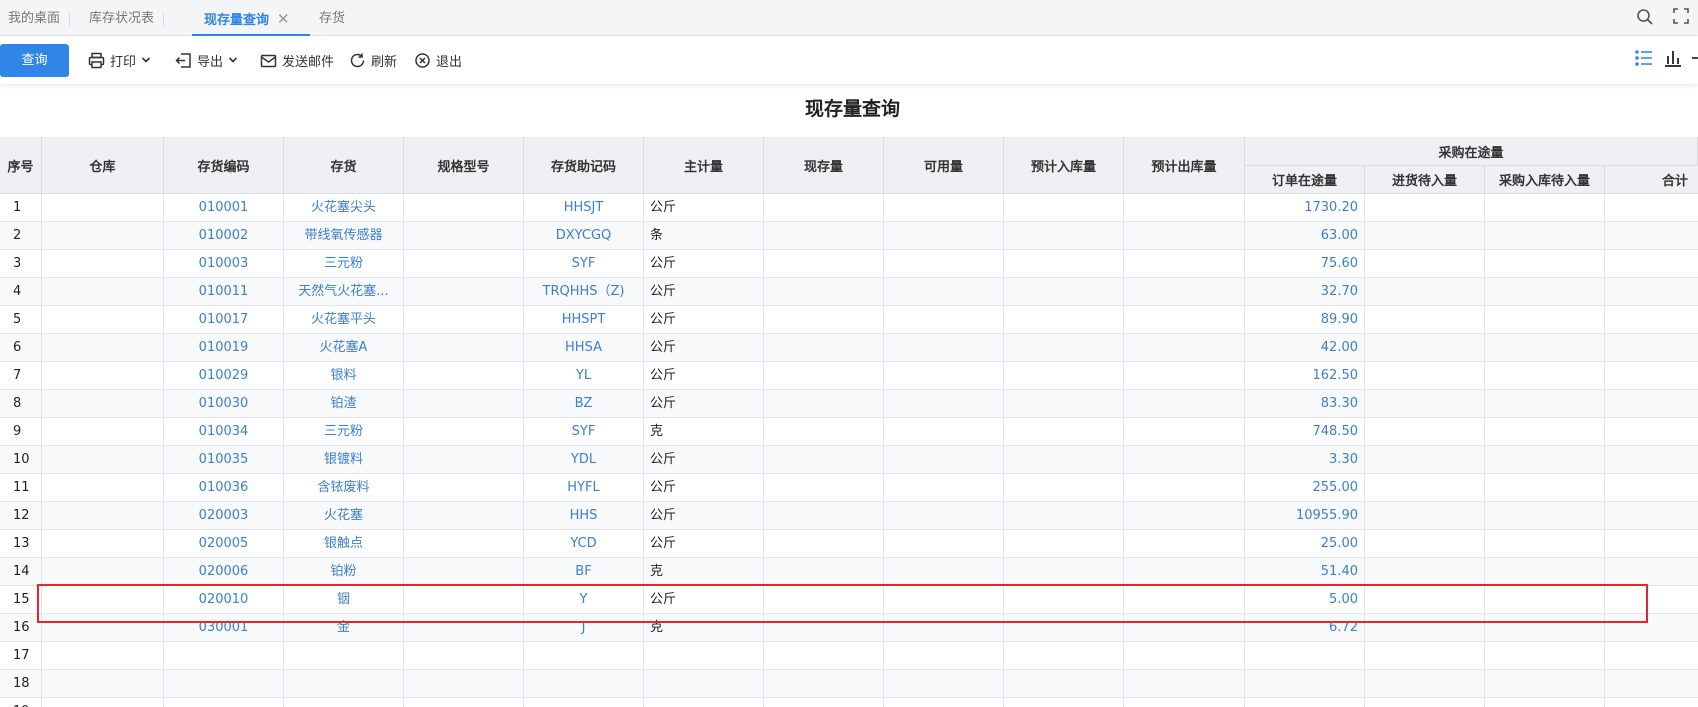 This screenshot has width=1698, height=707. Describe the element at coordinates (1651, 180) in the screenshot. I see `column-header-total: 合计` at that location.